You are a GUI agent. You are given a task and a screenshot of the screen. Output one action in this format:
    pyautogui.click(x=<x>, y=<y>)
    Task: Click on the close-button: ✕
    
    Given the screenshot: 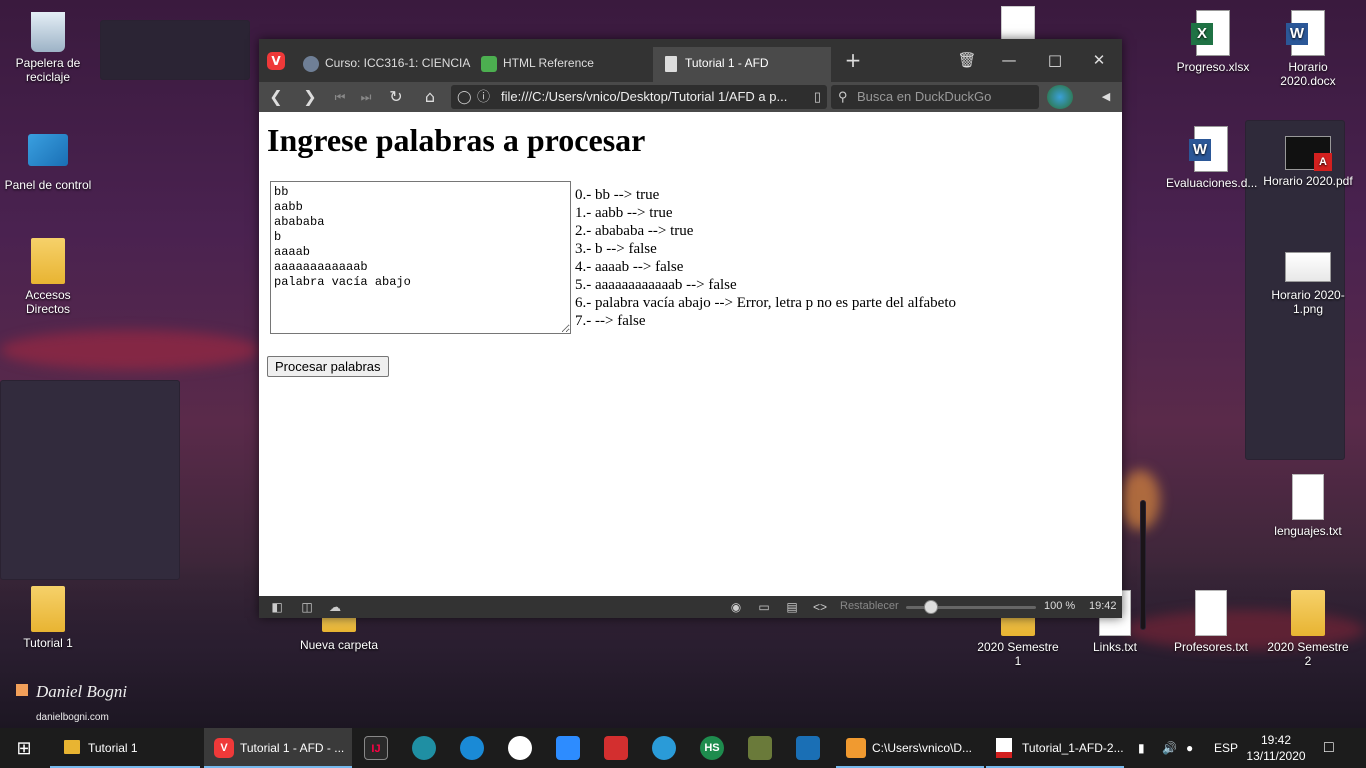 What is the action you would take?
    pyautogui.click(x=1099, y=60)
    